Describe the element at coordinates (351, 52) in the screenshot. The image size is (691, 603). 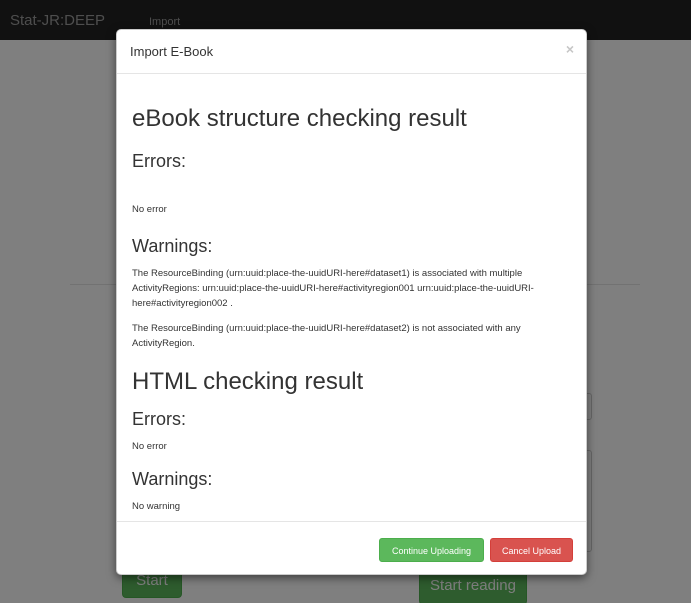
I see `modal-header: Import E-Book ×` at that location.